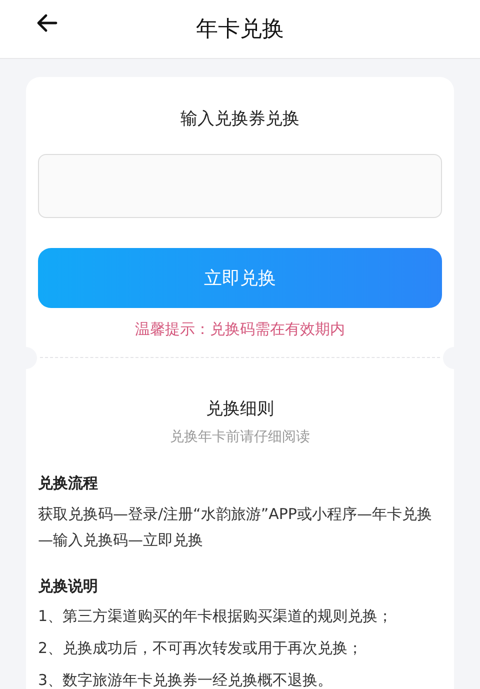 This screenshot has width=480, height=689. Describe the element at coordinates (186, 679) in the screenshot. I see `list-item: 3、数字旅游年卡兑换券一经兑换概不退换。` at that location.